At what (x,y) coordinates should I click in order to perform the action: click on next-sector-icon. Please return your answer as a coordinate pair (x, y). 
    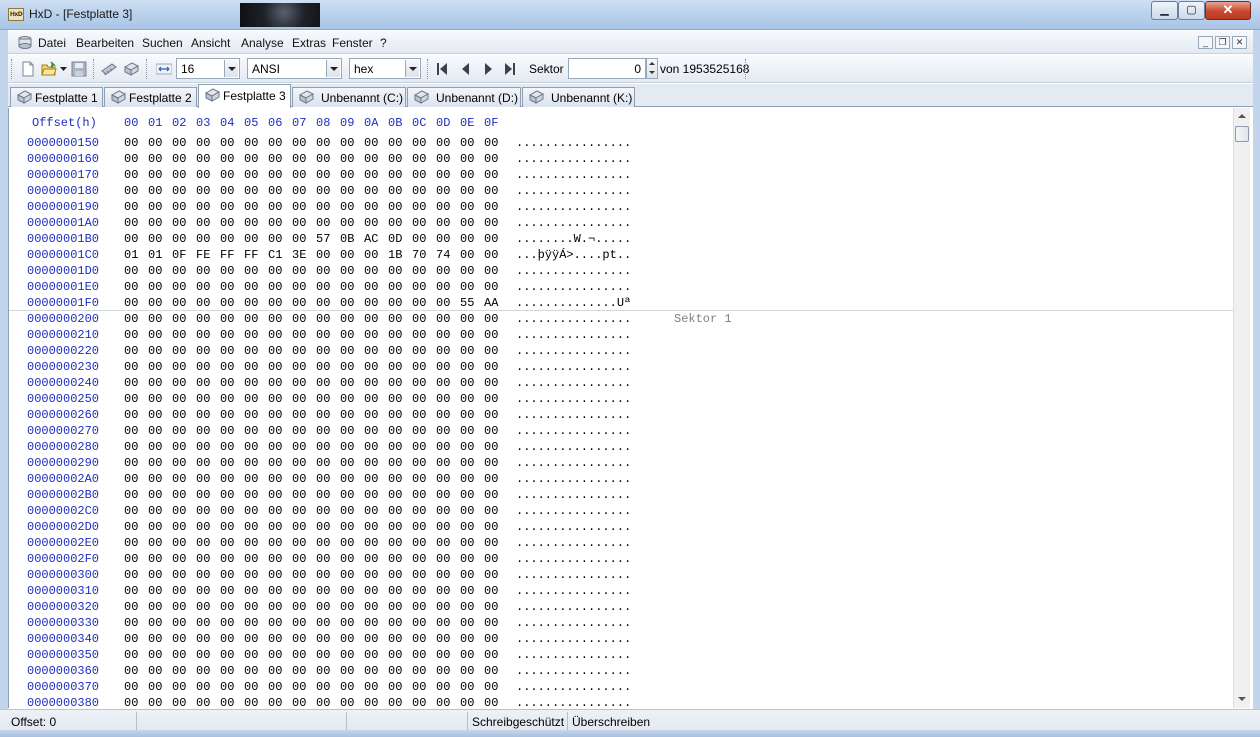
    Looking at the image, I should click on (488, 69).